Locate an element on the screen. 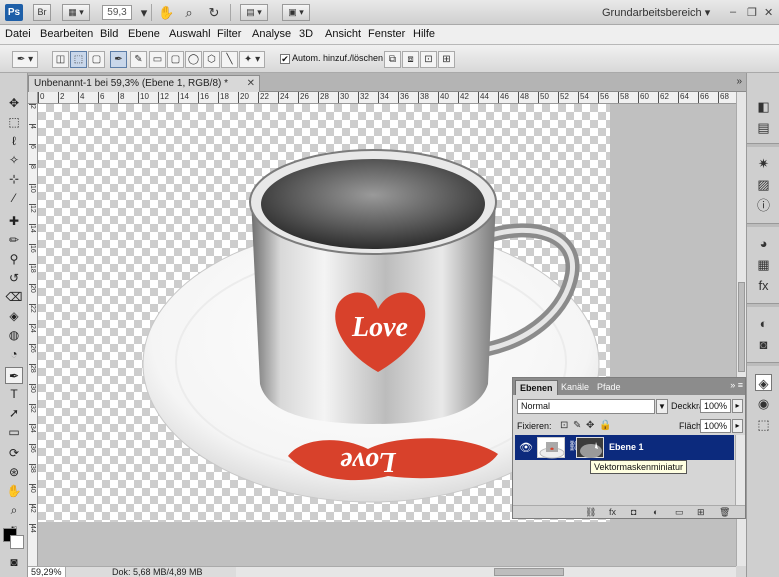 The height and width of the screenshot is (577, 779). layer-name: Ebene 1 is located at coordinates (626, 447).